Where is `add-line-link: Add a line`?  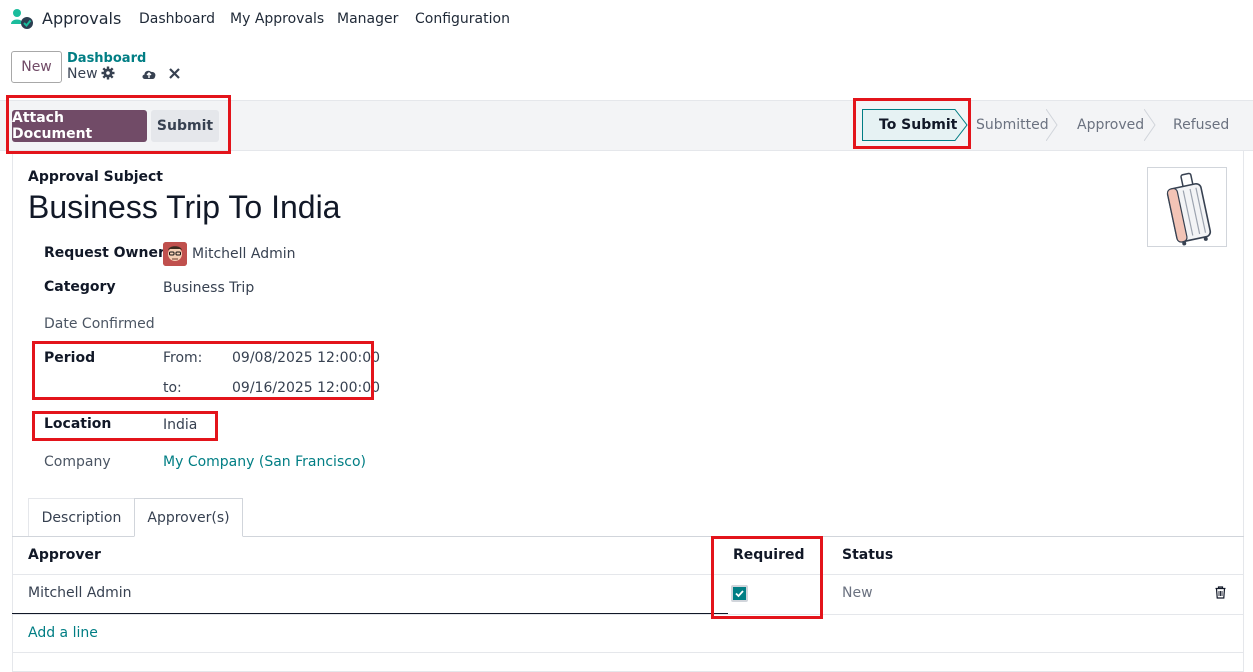
add-line-link: Add a line is located at coordinates (63, 633).